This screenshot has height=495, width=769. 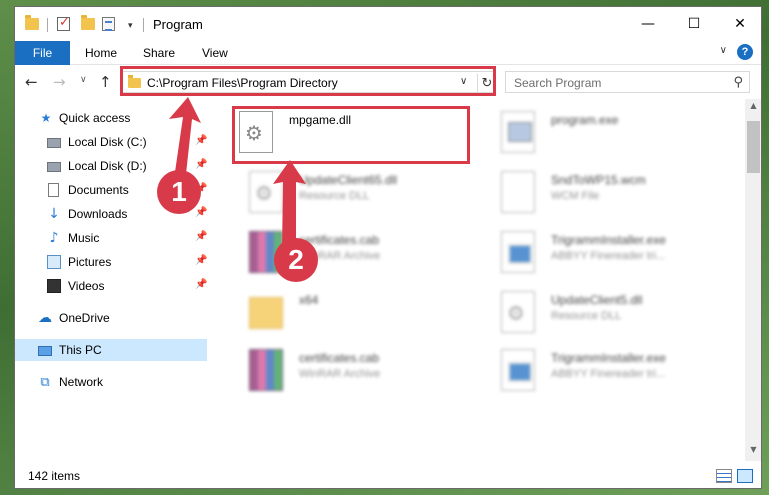 What do you see at coordinates (388, 474) in the screenshot?
I see `status-bar: 142 items` at bounding box center [388, 474].